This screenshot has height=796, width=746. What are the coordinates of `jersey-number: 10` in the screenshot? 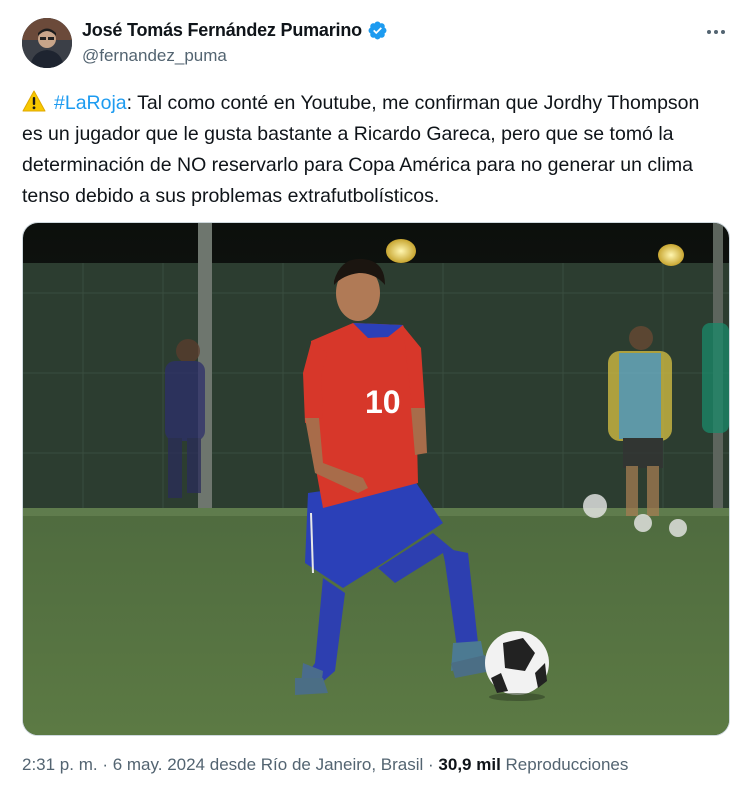 It's located at (383, 402).